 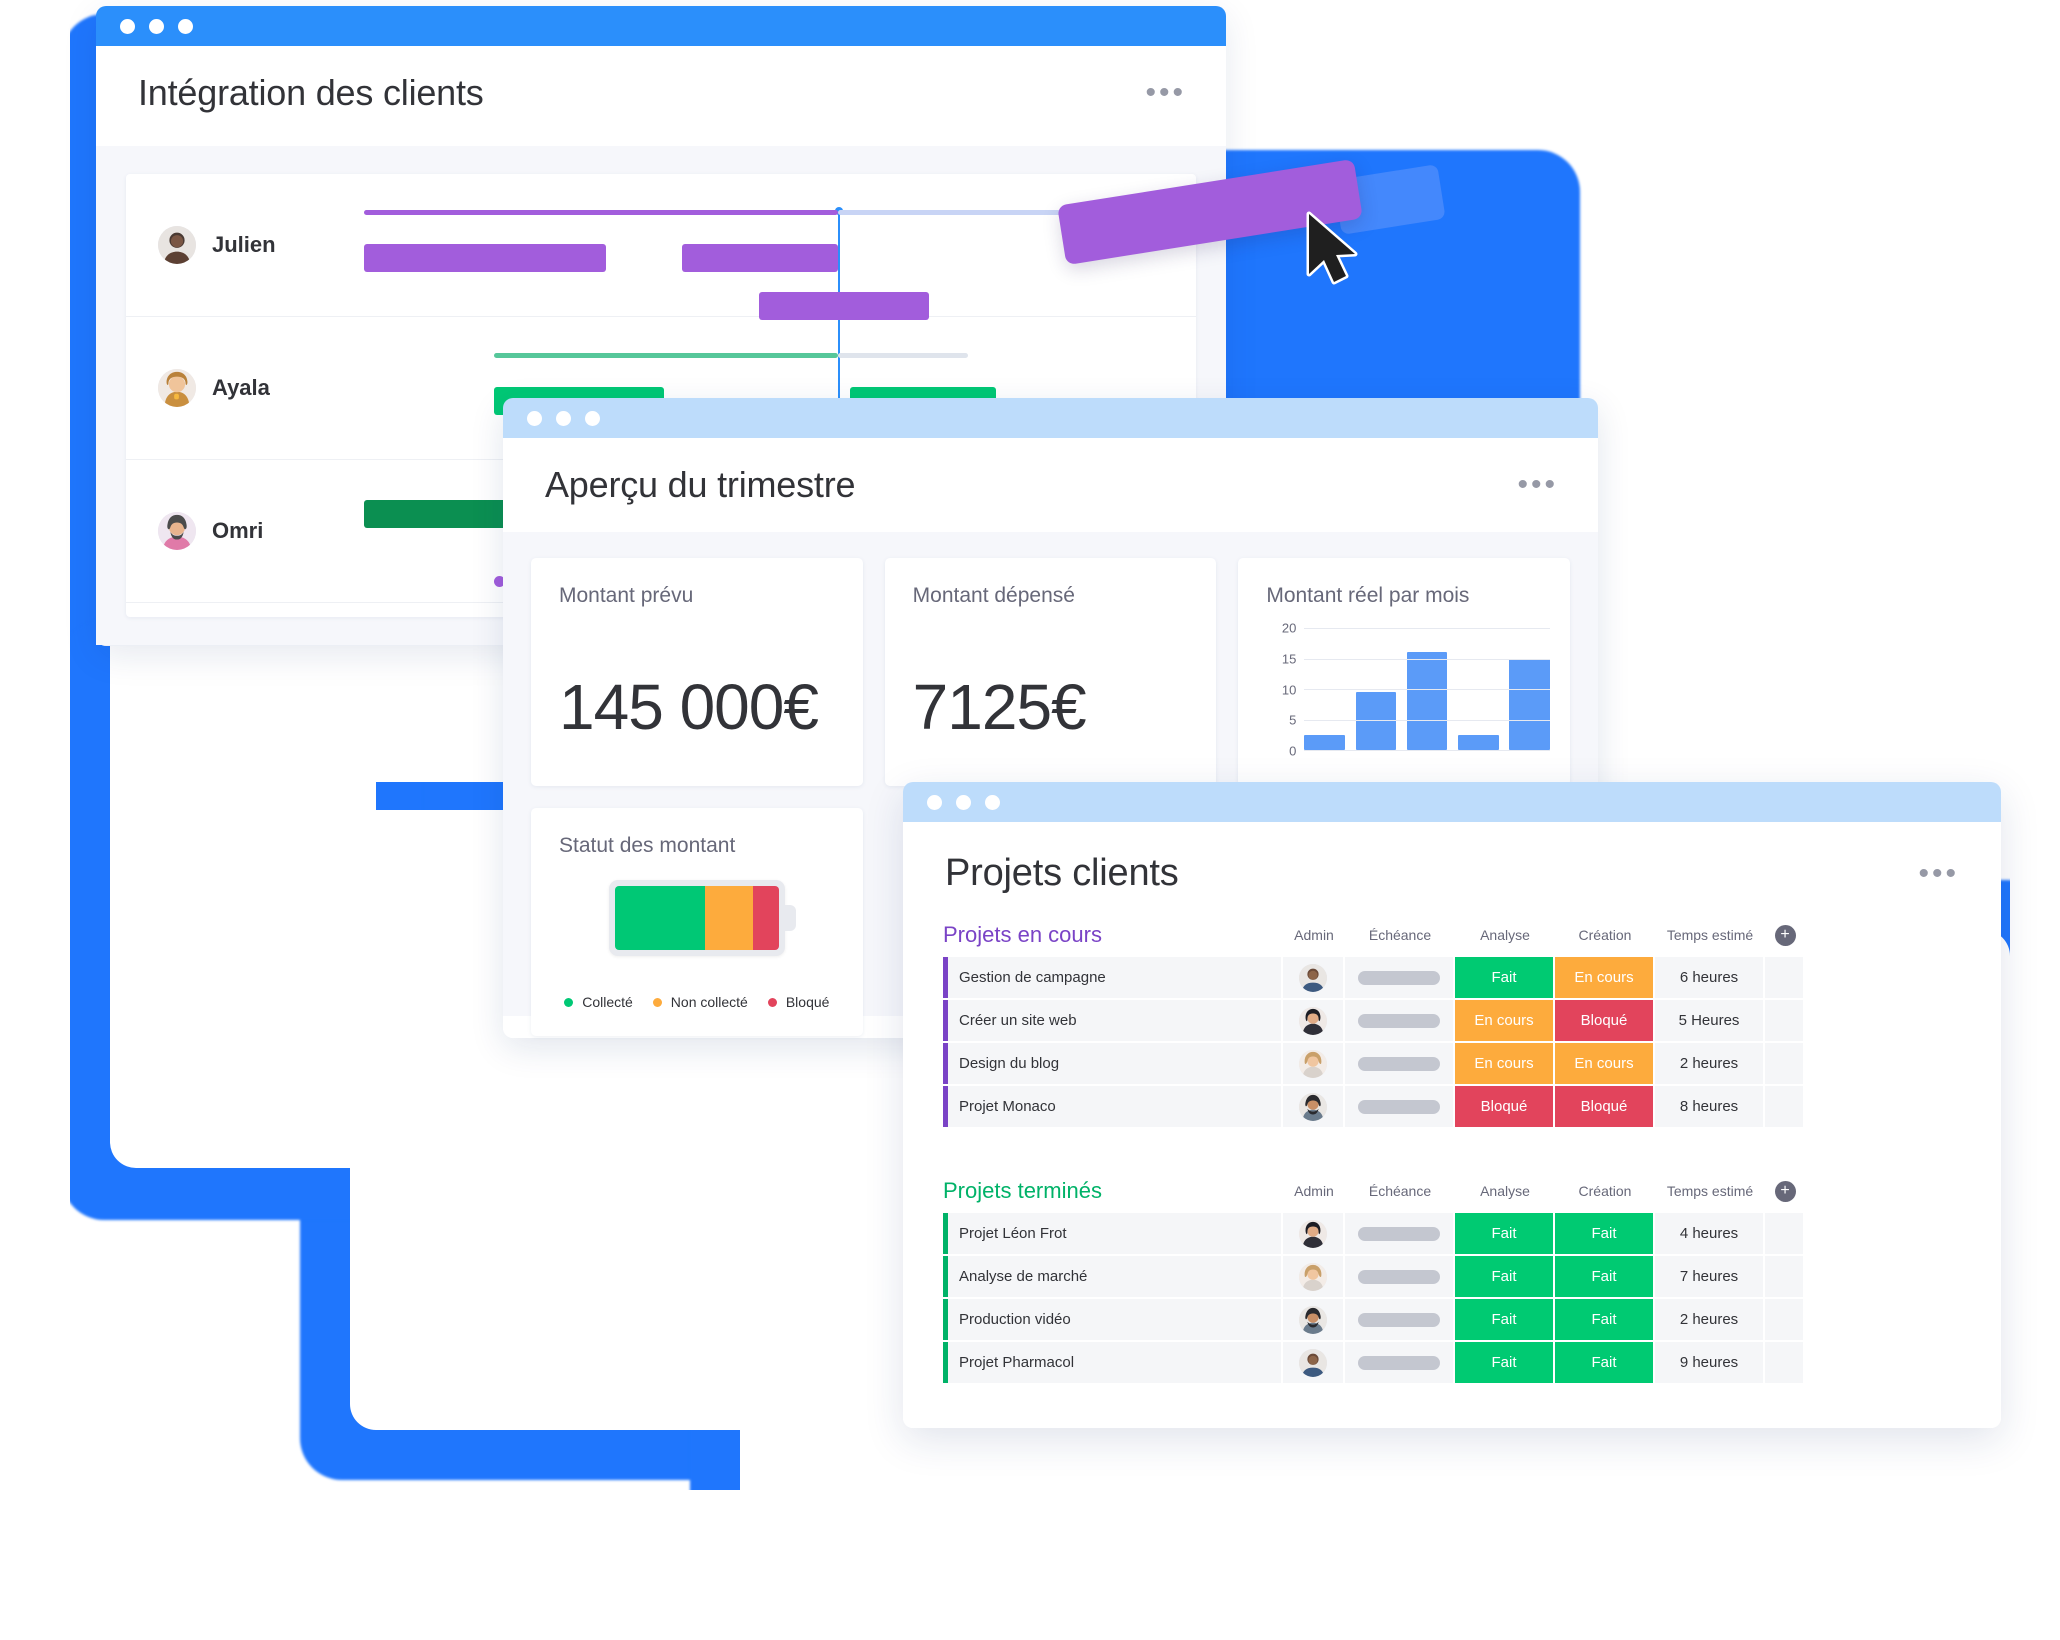 What do you see at coordinates (1452, 1319) in the screenshot?
I see `table-row: Production vidéo Fait Fait 2 heures` at bounding box center [1452, 1319].